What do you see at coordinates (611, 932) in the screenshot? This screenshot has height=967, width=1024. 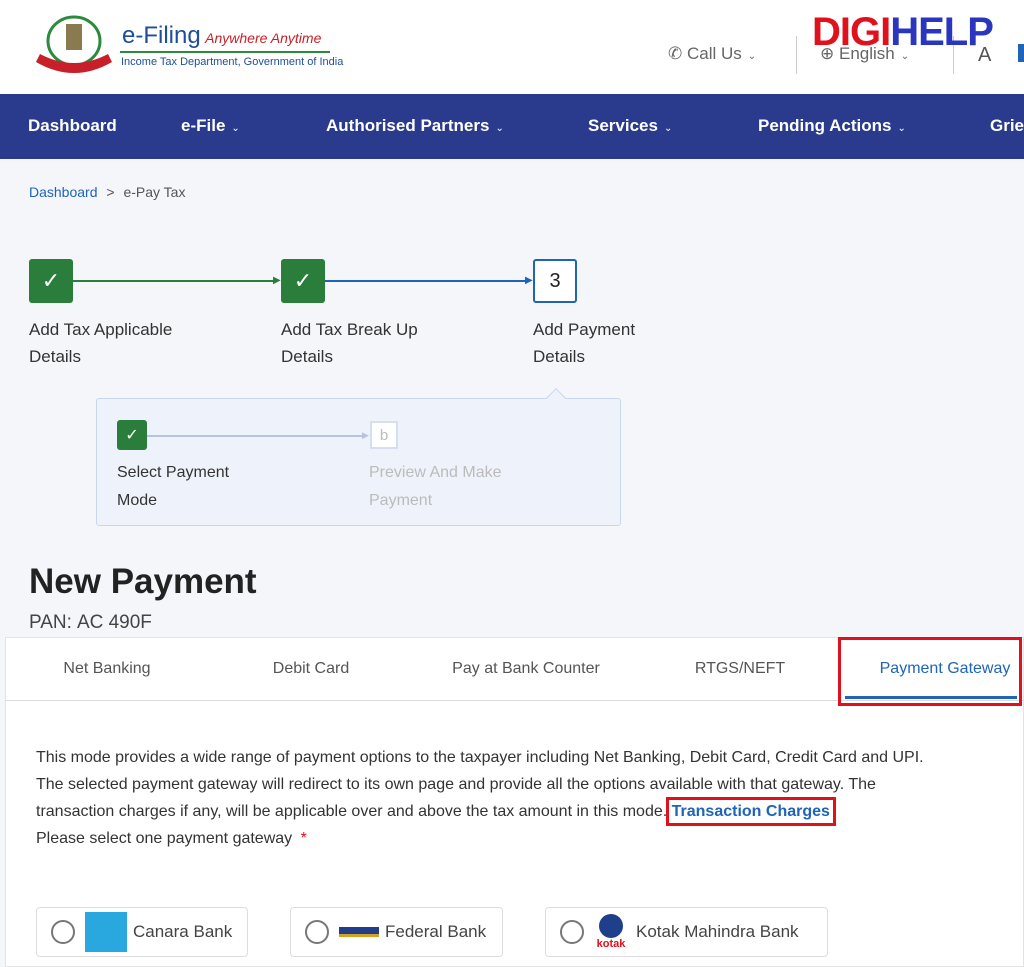 I see `kotak-logo: kotak` at bounding box center [611, 932].